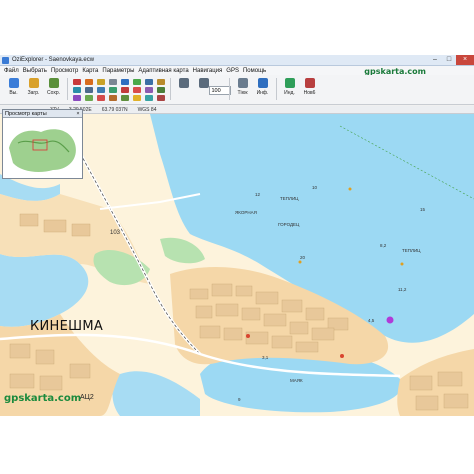 The image size is (474, 474). I want to click on ruler-icon, so click(160, 82).